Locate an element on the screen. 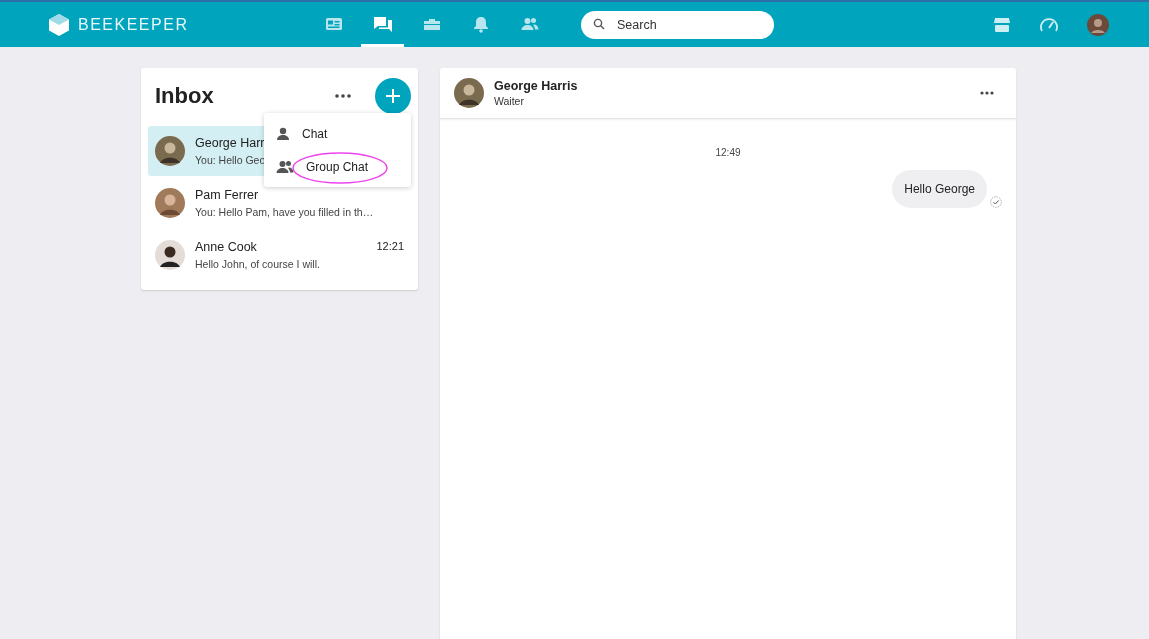  person-icon is located at coordinates (283, 133).